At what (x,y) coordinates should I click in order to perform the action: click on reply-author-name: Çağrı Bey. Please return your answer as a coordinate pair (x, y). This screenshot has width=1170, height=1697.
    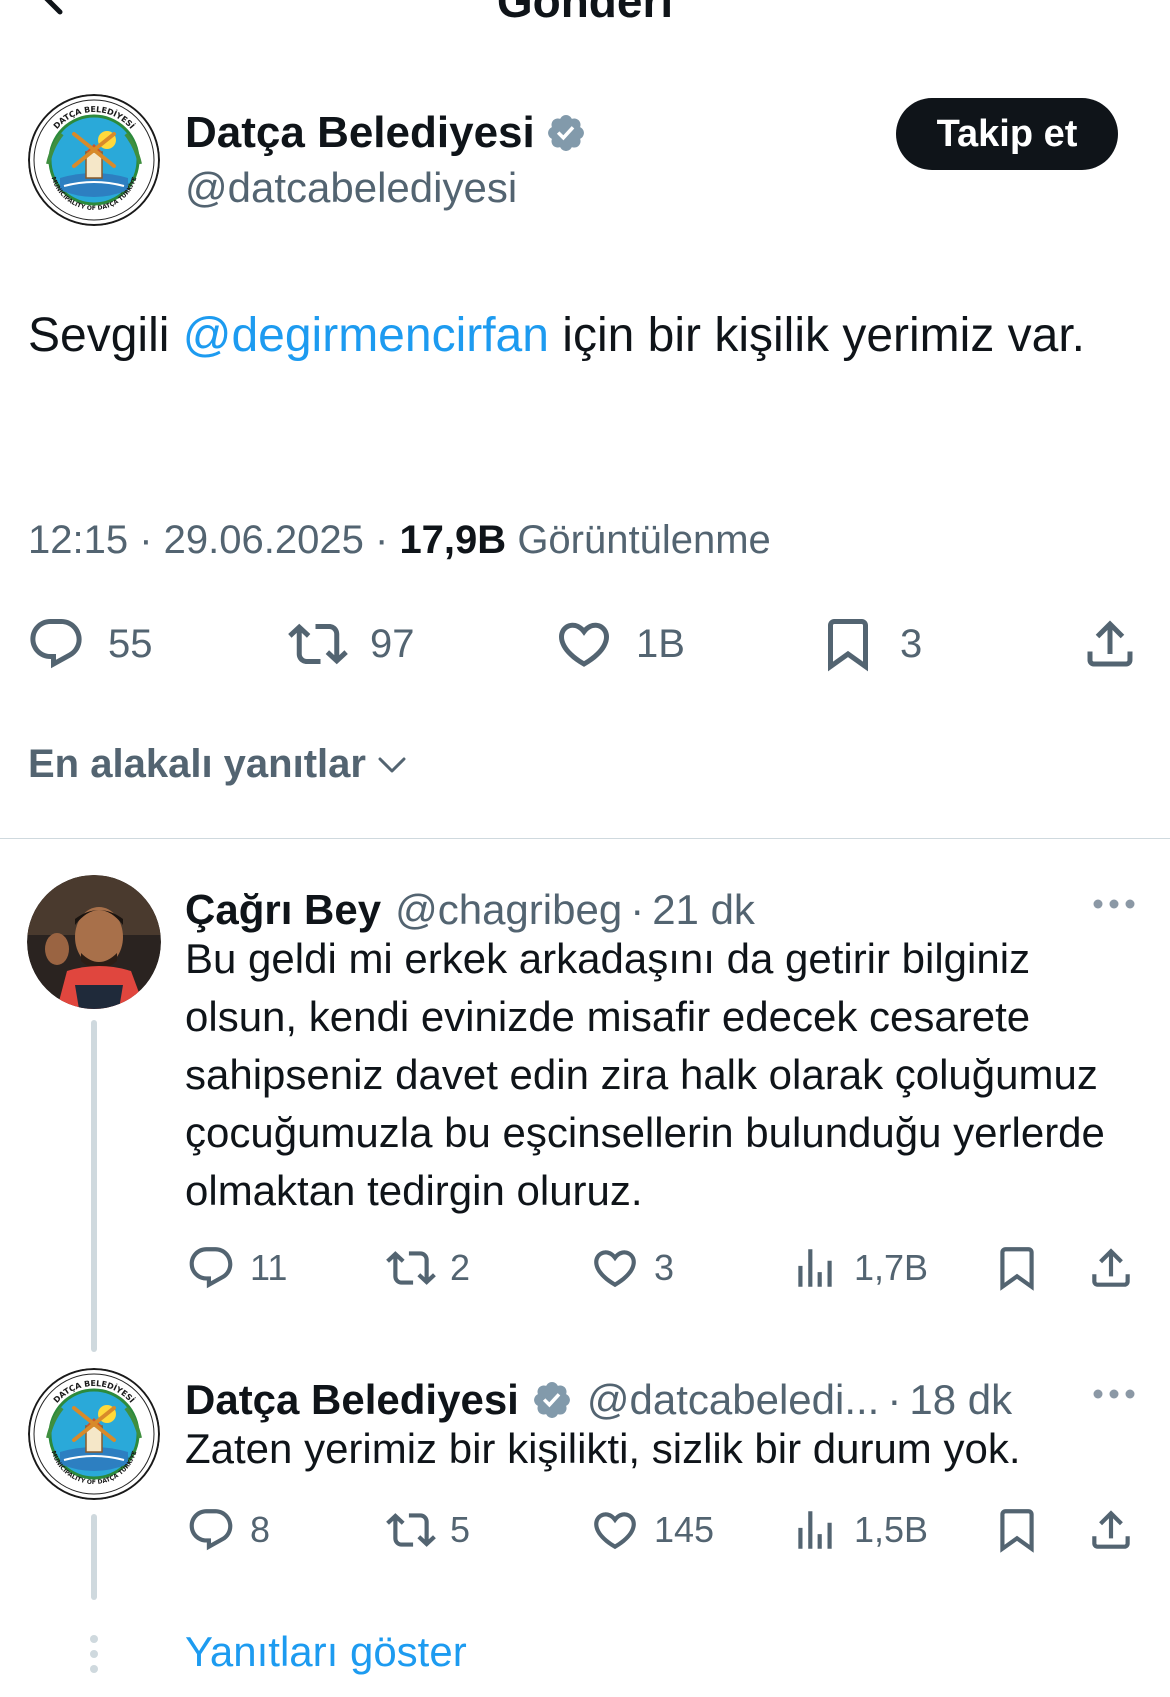
    Looking at the image, I should click on (283, 910).